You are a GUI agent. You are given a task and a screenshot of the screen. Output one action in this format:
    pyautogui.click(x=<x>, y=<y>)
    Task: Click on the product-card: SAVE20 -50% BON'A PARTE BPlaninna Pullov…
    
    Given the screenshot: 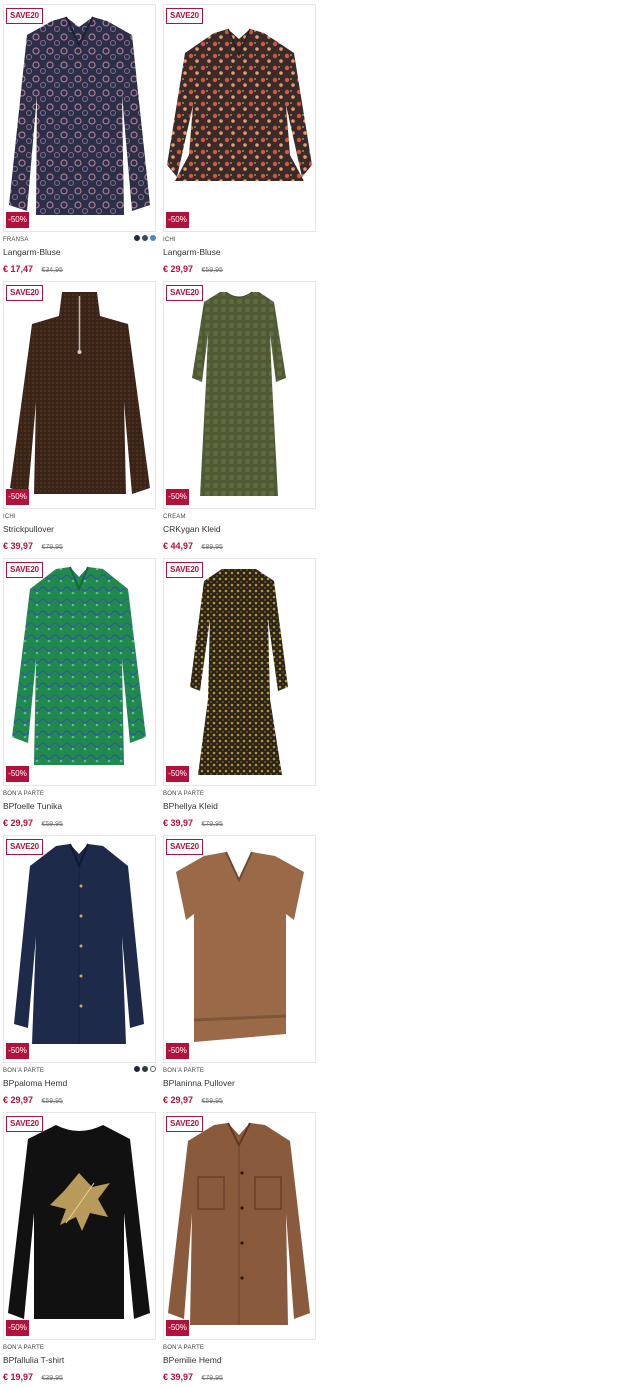 What is the action you would take?
    pyautogui.click(x=239, y=973)
    